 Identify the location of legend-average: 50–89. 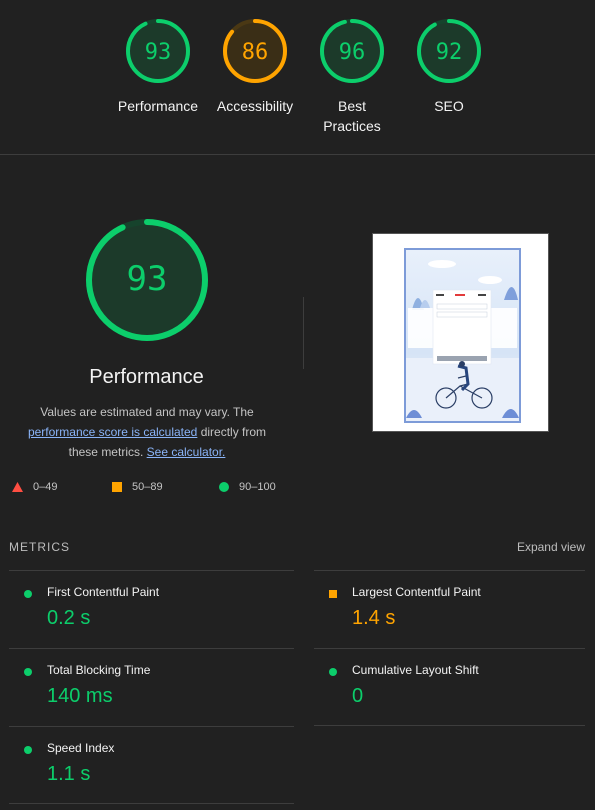
(137, 487).